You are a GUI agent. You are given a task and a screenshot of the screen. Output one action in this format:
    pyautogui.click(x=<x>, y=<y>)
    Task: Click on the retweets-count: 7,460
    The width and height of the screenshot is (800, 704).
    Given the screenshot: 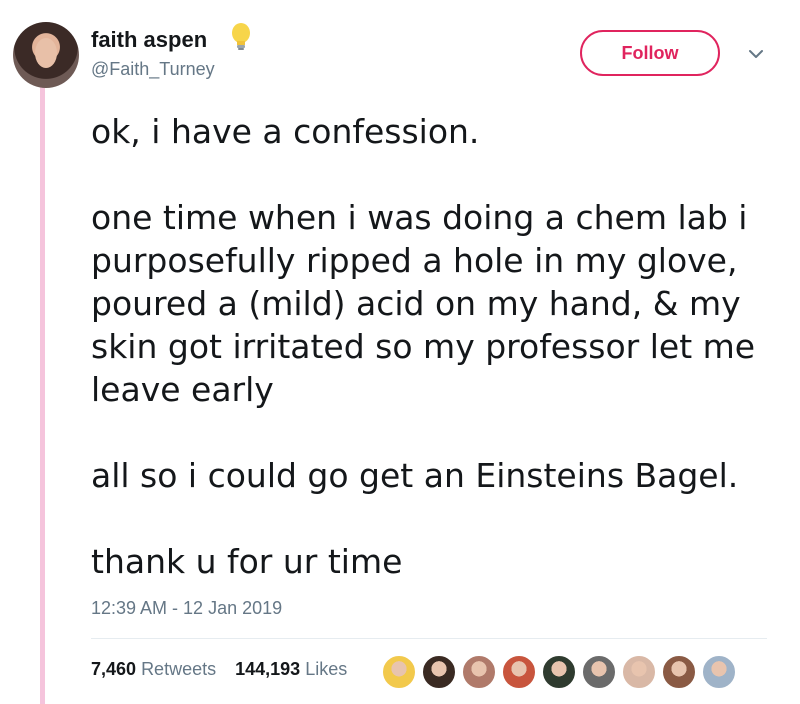 What is the action you would take?
    pyautogui.click(x=114, y=669)
    